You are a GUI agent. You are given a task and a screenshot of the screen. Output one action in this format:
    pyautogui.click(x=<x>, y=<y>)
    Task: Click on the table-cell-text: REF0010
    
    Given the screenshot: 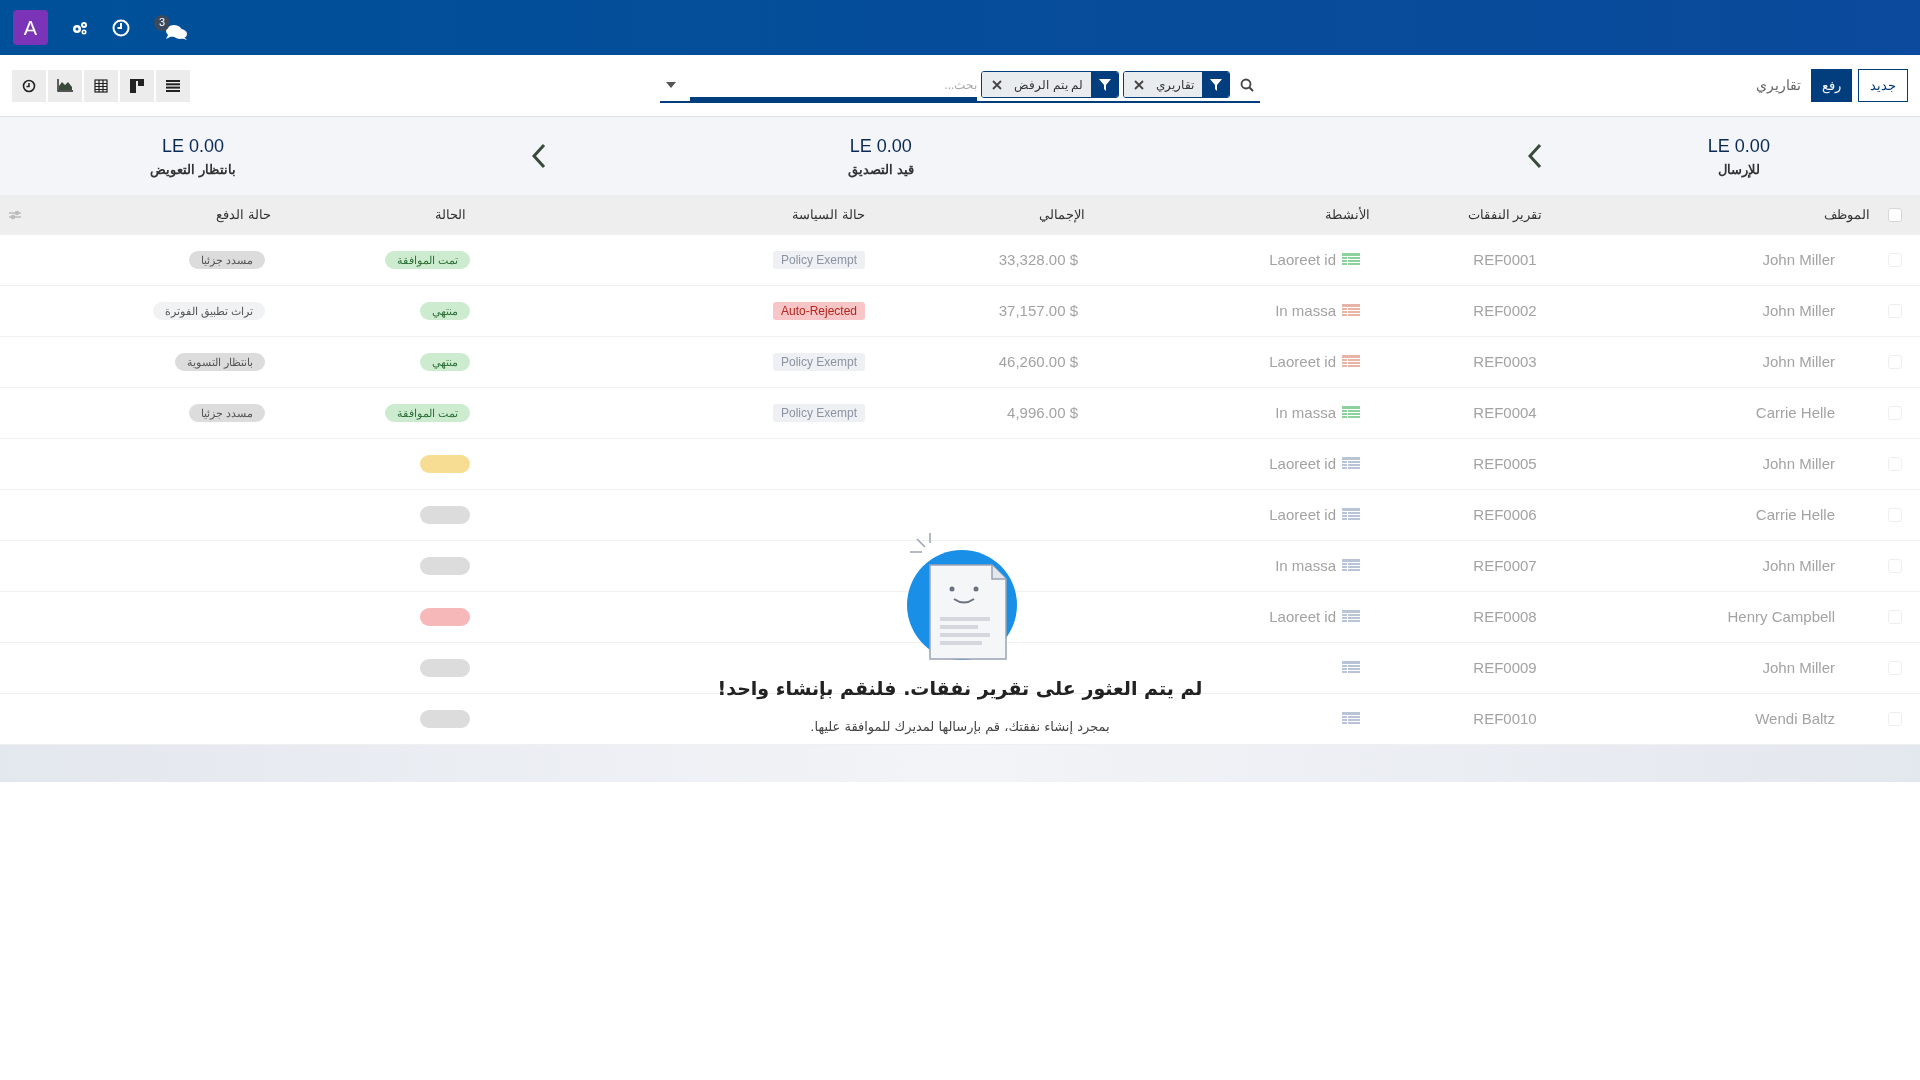 What is the action you would take?
    pyautogui.click(x=1505, y=718)
    